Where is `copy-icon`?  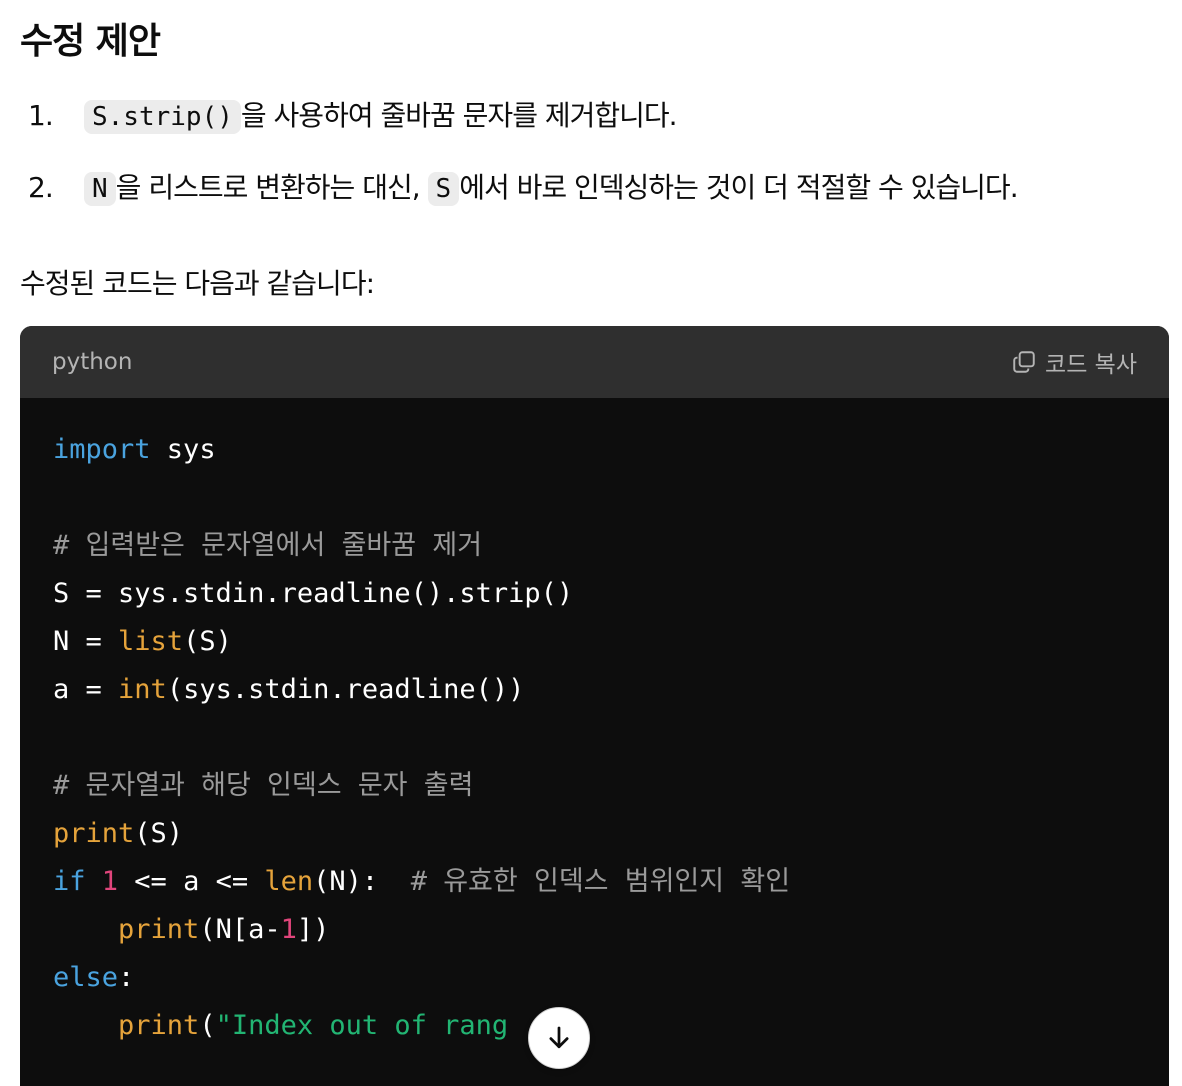
copy-icon is located at coordinates (1024, 362).